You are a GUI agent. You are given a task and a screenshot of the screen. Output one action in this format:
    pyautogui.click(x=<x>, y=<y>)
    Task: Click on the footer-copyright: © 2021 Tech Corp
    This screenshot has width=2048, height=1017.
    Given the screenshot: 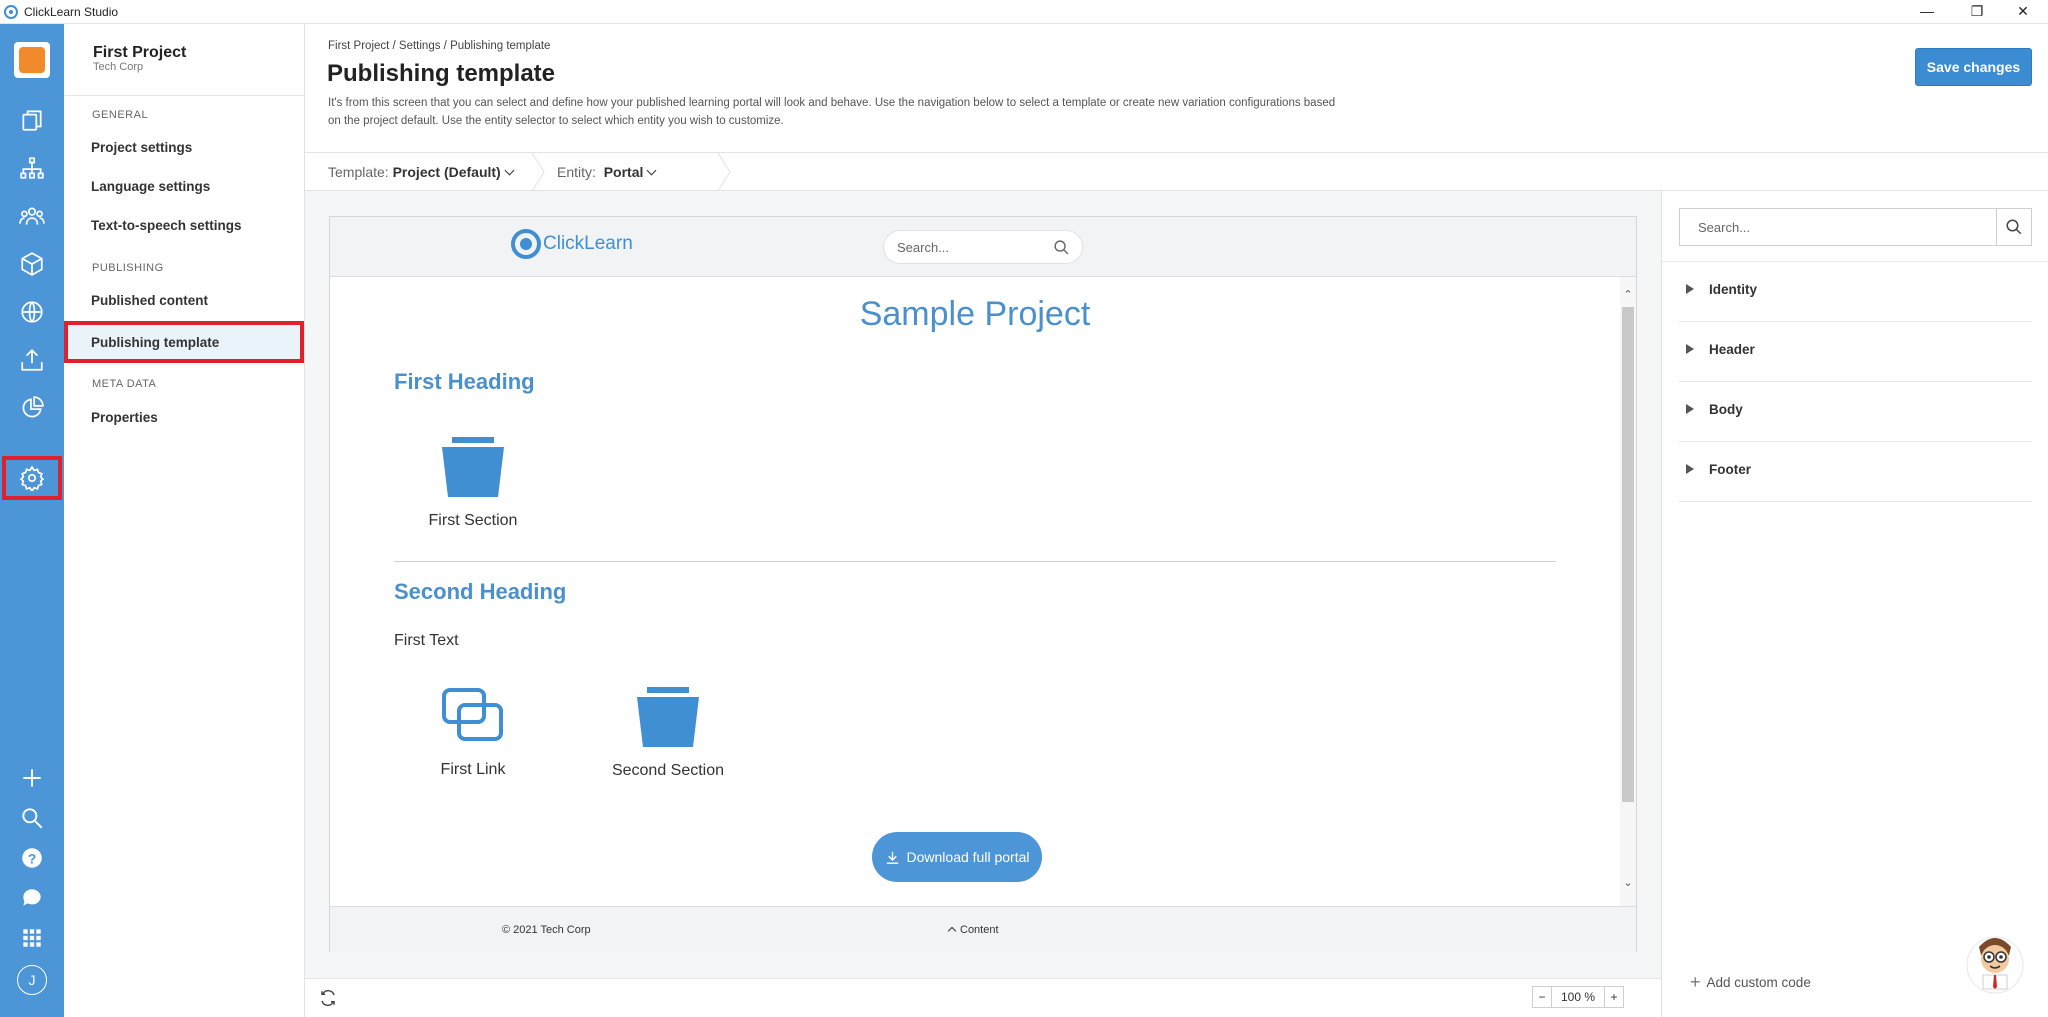 What is the action you would take?
    pyautogui.click(x=546, y=930)
    